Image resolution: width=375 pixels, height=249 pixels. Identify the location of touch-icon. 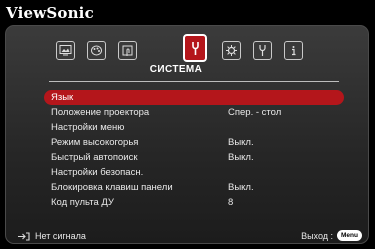
(127, 50).